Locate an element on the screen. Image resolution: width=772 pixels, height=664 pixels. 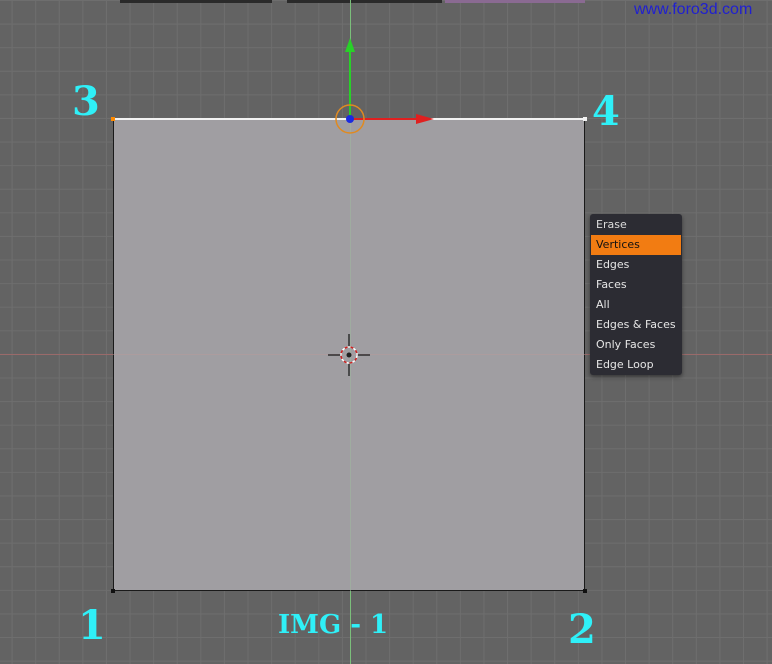
corner-label-4: 4 is located at coordinates (606, 111).